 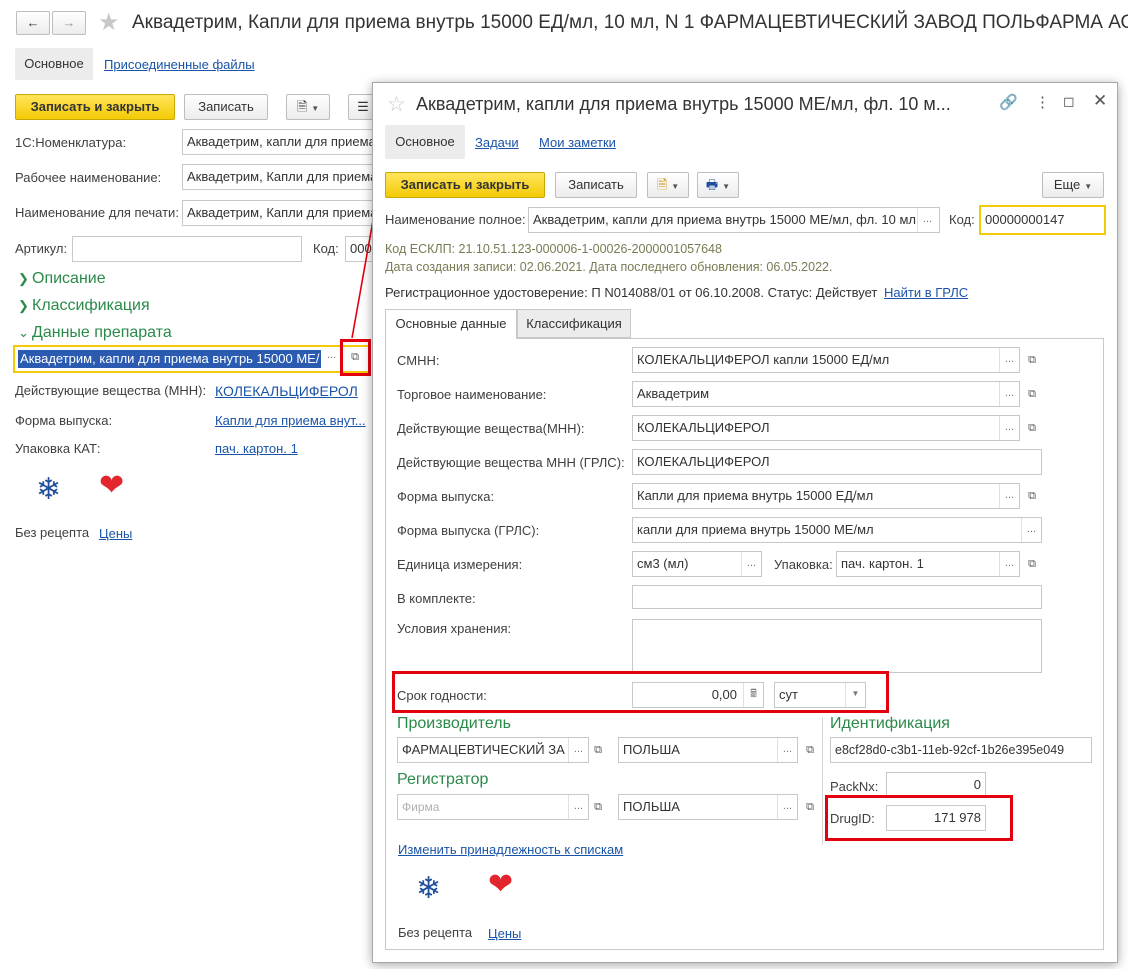 What do you see at coordinates (961, 750) in the screenshot?
I see `guid-field: e8cf28d0-c3b1-11eb-92cf-1b26e395e049` at bounding box center [961, 750].